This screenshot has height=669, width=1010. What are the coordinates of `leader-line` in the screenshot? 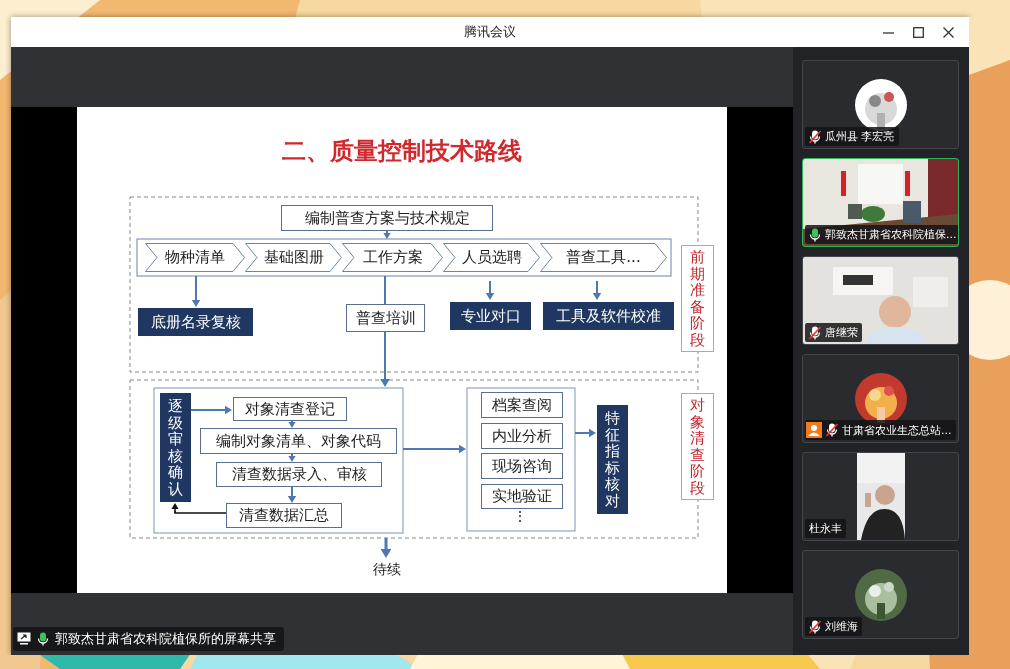 It's located at (200, 512).